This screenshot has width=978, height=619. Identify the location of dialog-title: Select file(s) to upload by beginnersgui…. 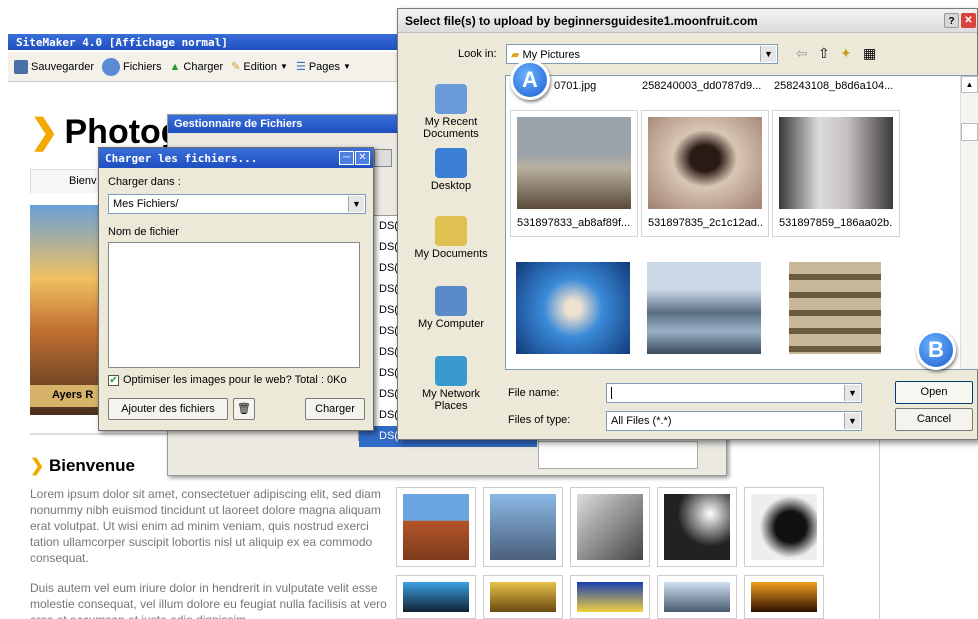
(687, 21).